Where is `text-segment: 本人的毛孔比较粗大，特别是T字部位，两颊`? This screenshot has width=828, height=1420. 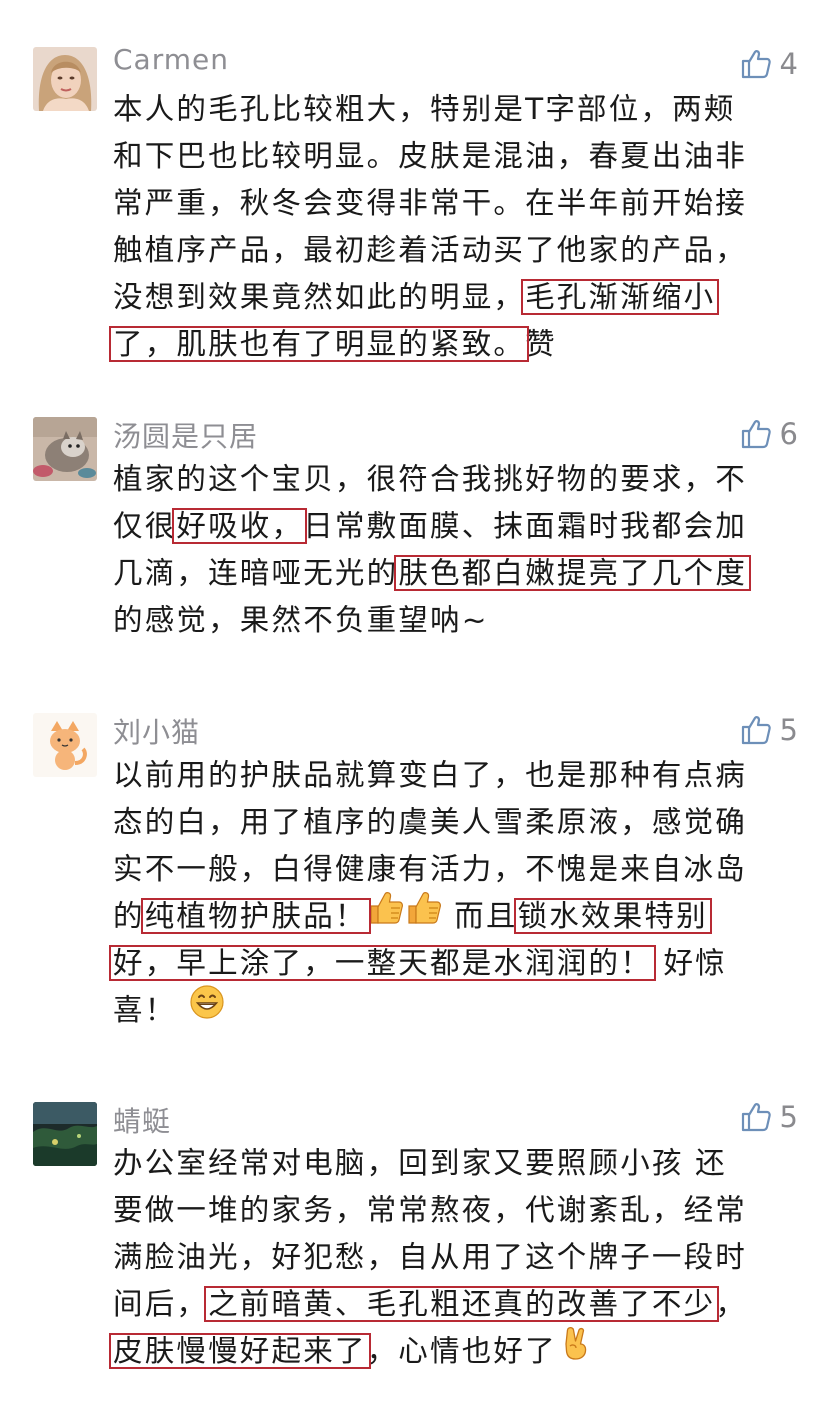
text-segment: 本人的毛孔比较粗大，特别是T字部位，两颊 is located at coordinates (424, 109).